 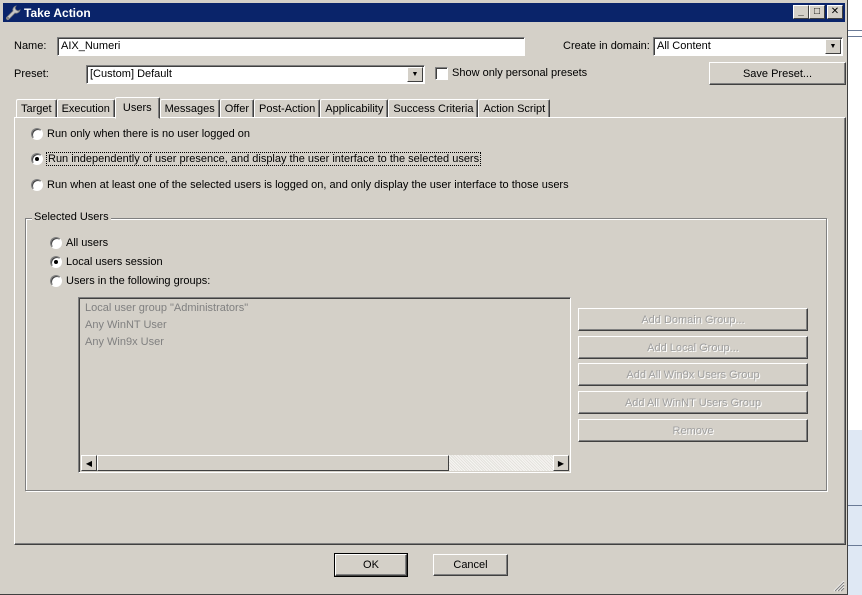 I want to click on tab-messages: Messages, so click(x=189, y=108).